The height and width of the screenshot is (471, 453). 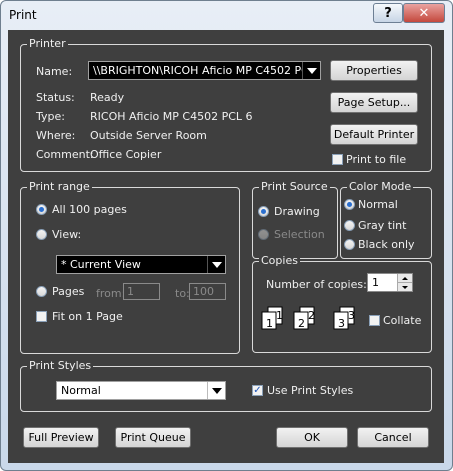 What do you see at coordinates (81, 390) in the screenshot?
I see `print-style-value: Normal` at bounding box center [81, 390].